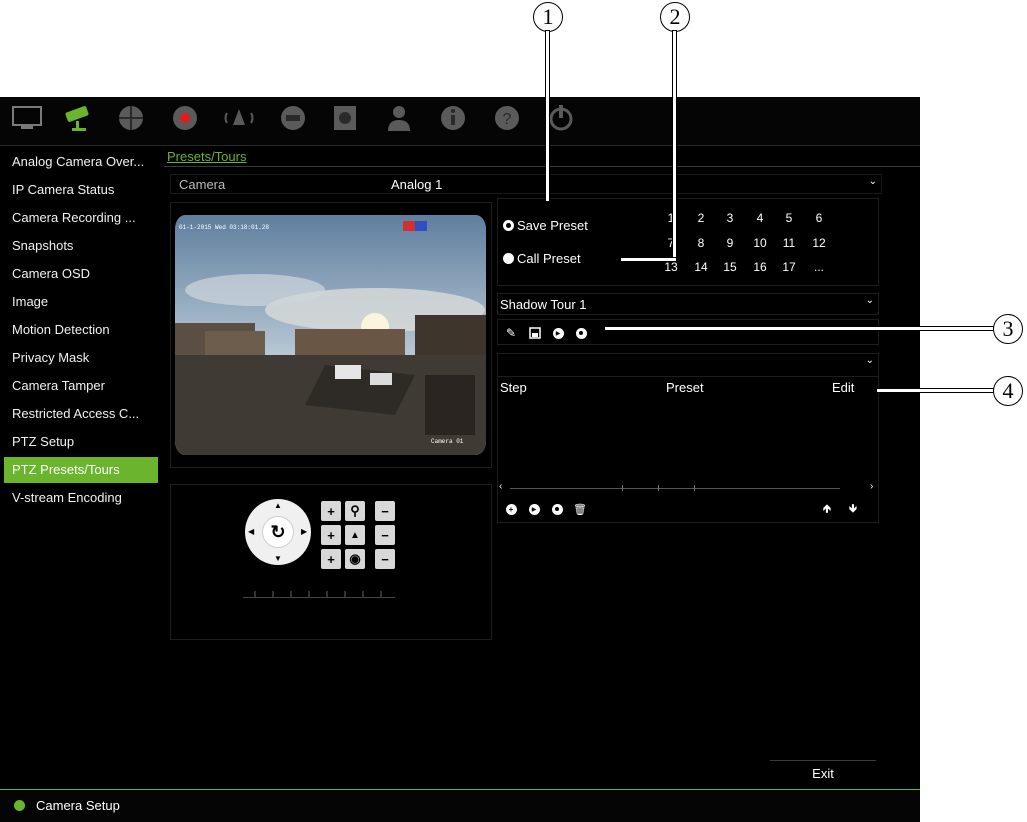 Image resolution: width=1027 pixels, height=822 pixels. I want to click on camera-selector-row: Camera Analog 1 ⌄, so click(526, 184).